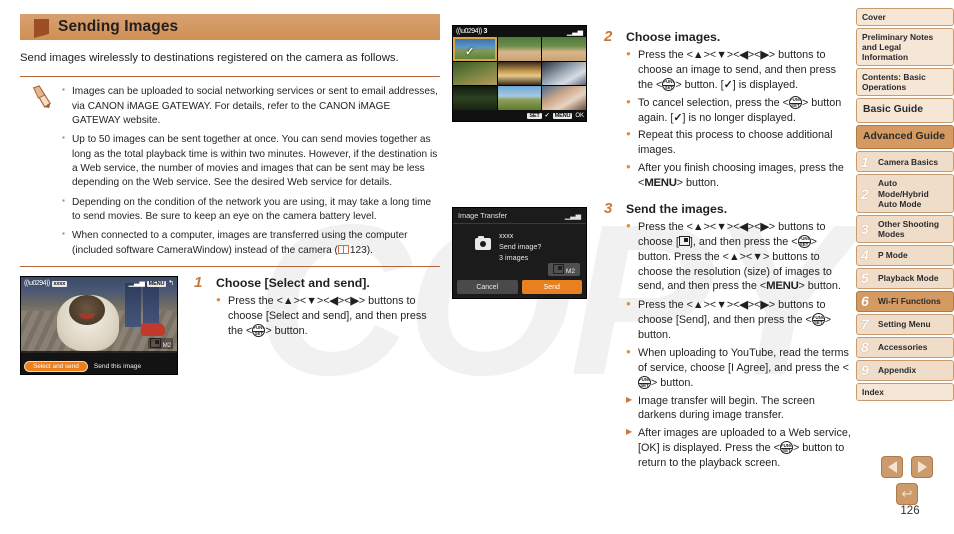 The image size is (954, 534). What do you see at coordinates (46, 283) in the screenshot?
I see `wifi-status: ((\u0294)) xxxx` at bounding box center [46, 283].